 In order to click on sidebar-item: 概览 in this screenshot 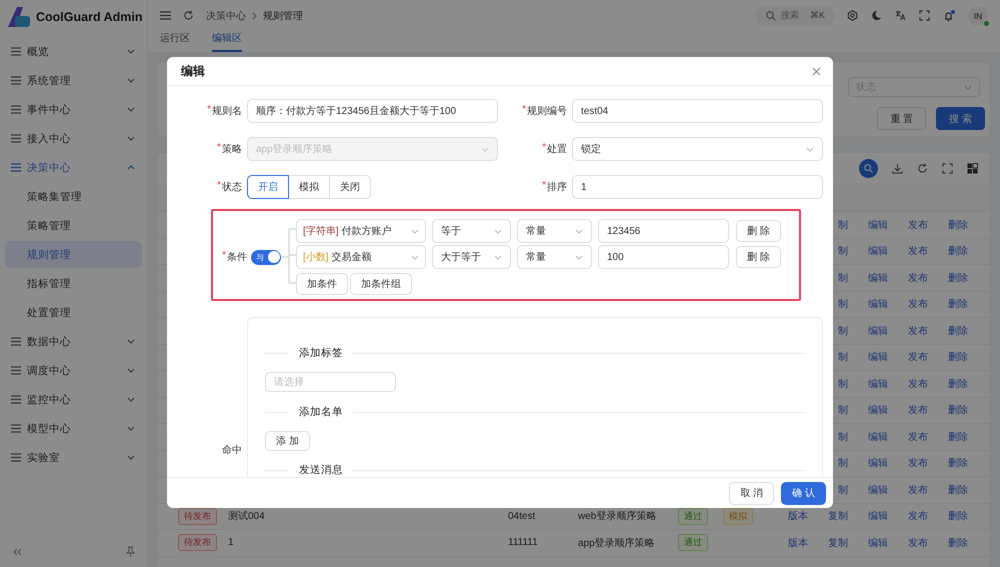, I will do `click(73, 51)`.